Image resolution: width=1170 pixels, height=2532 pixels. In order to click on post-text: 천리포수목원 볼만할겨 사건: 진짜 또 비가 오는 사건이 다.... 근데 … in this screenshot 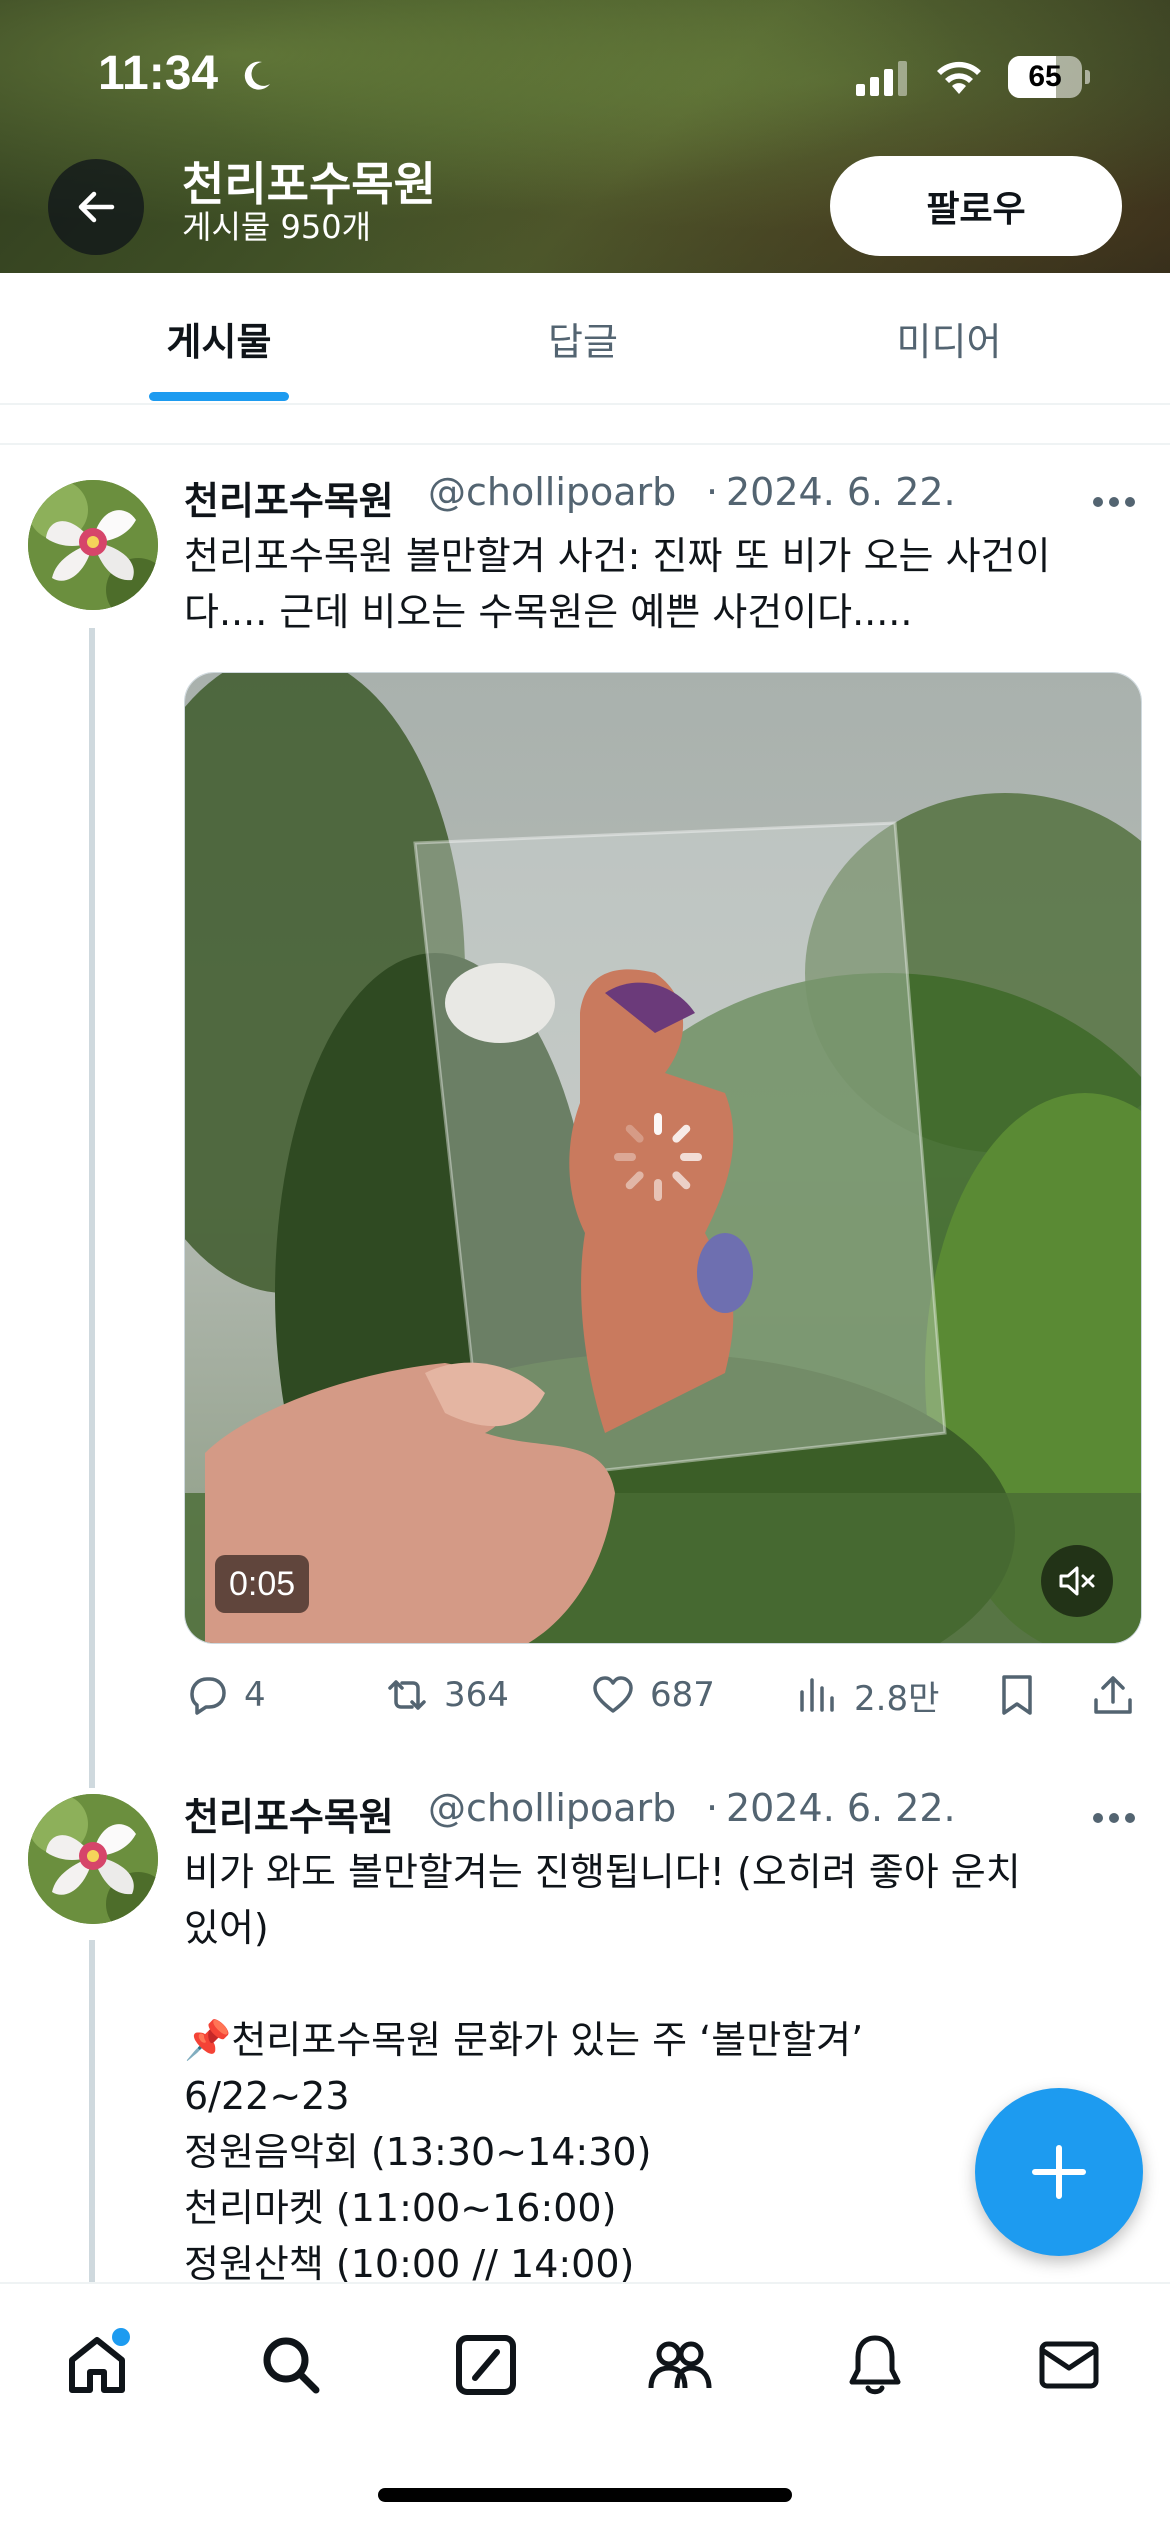, I will do `click(659, 584)`.